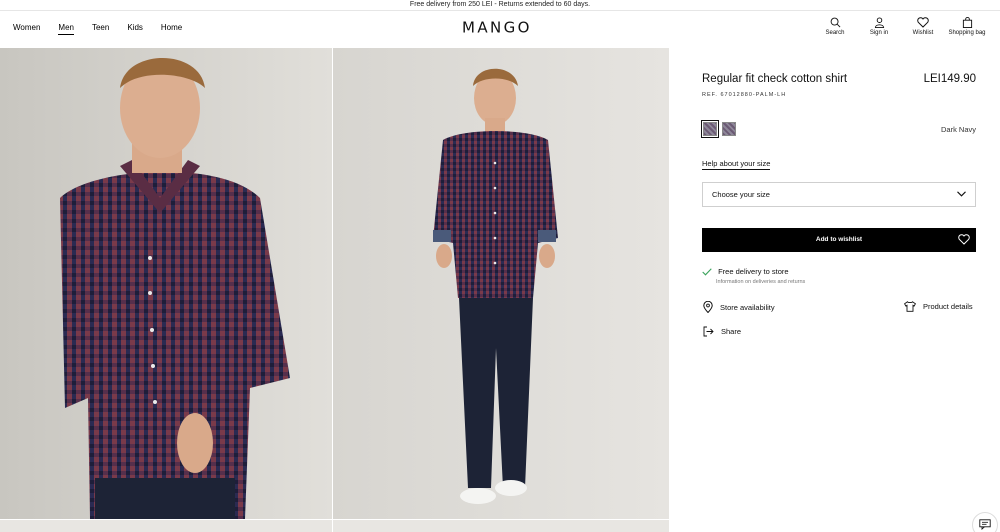  Describe the element at coordinates (135, 29) in the screenshot. I see `nav-kids: Kids` at that location.